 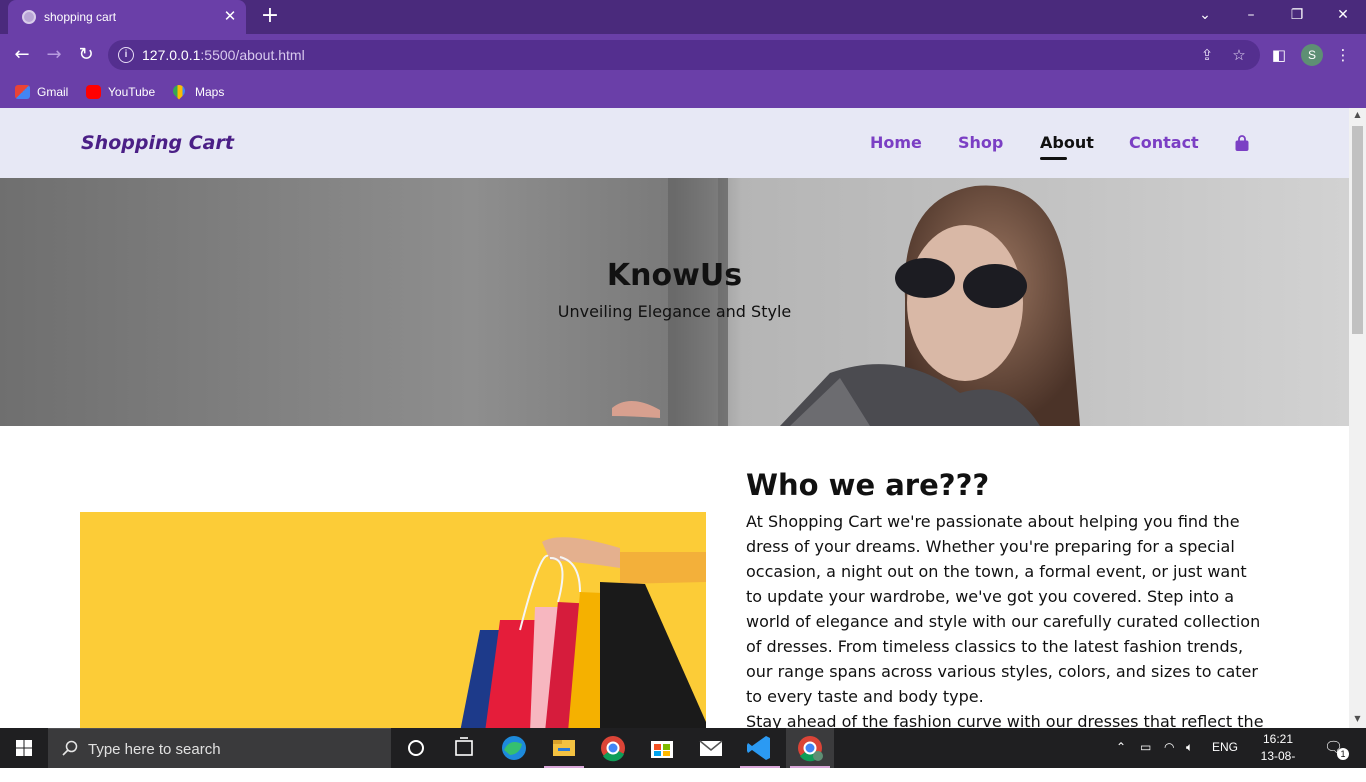 I want to click on address-bar: i 127.0.0.1:5500/about.html ⇪ ☆, so click(x=684, y=55).